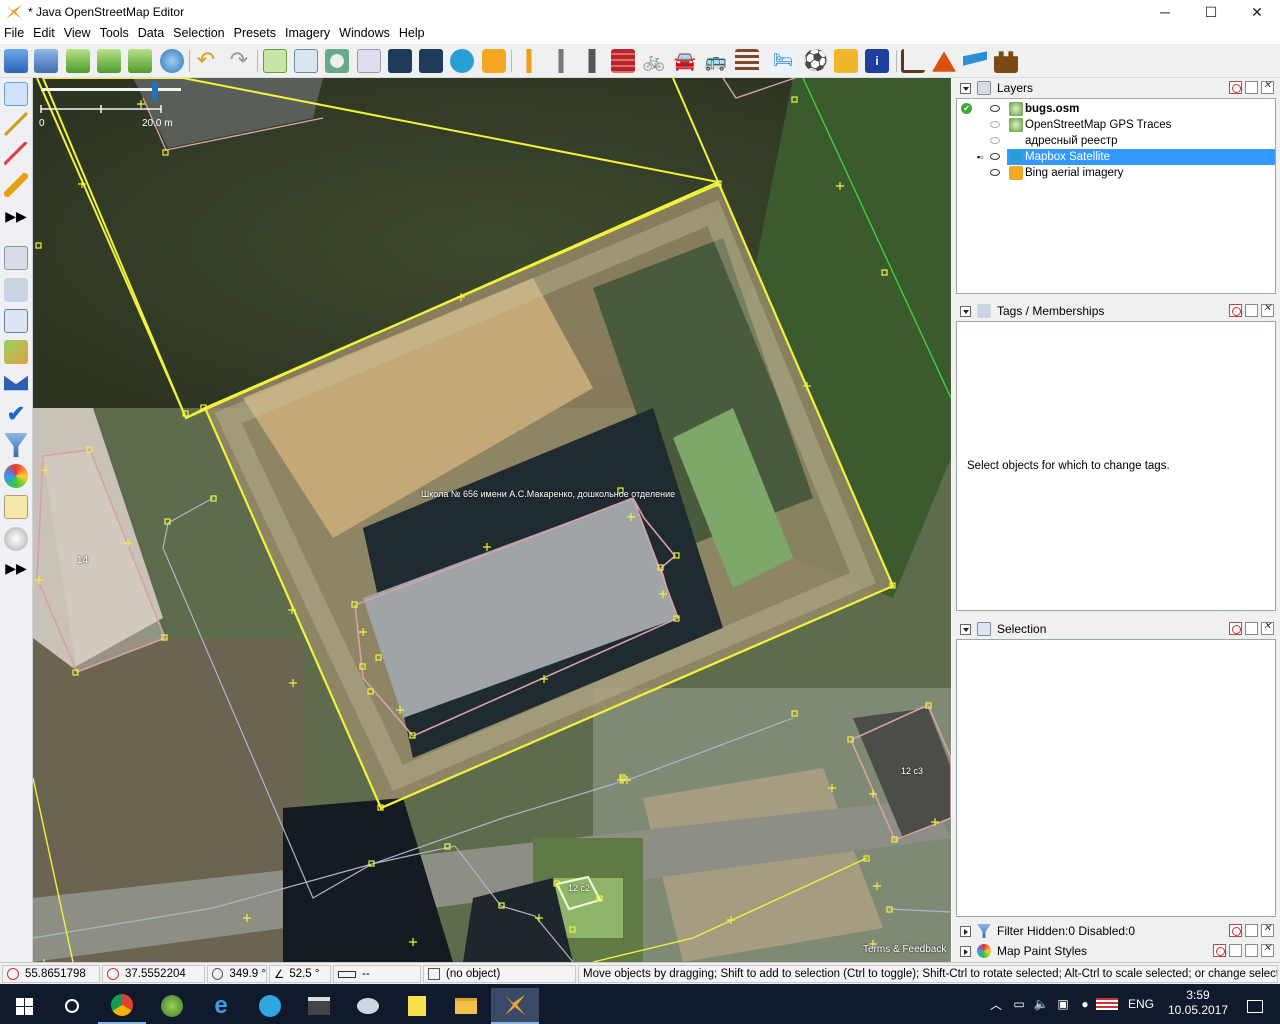 The width and height of the screenshot is (1280, 1024). I want to click on layer-row: OpenStreetMap GPS Traces, so click(1116, 125).